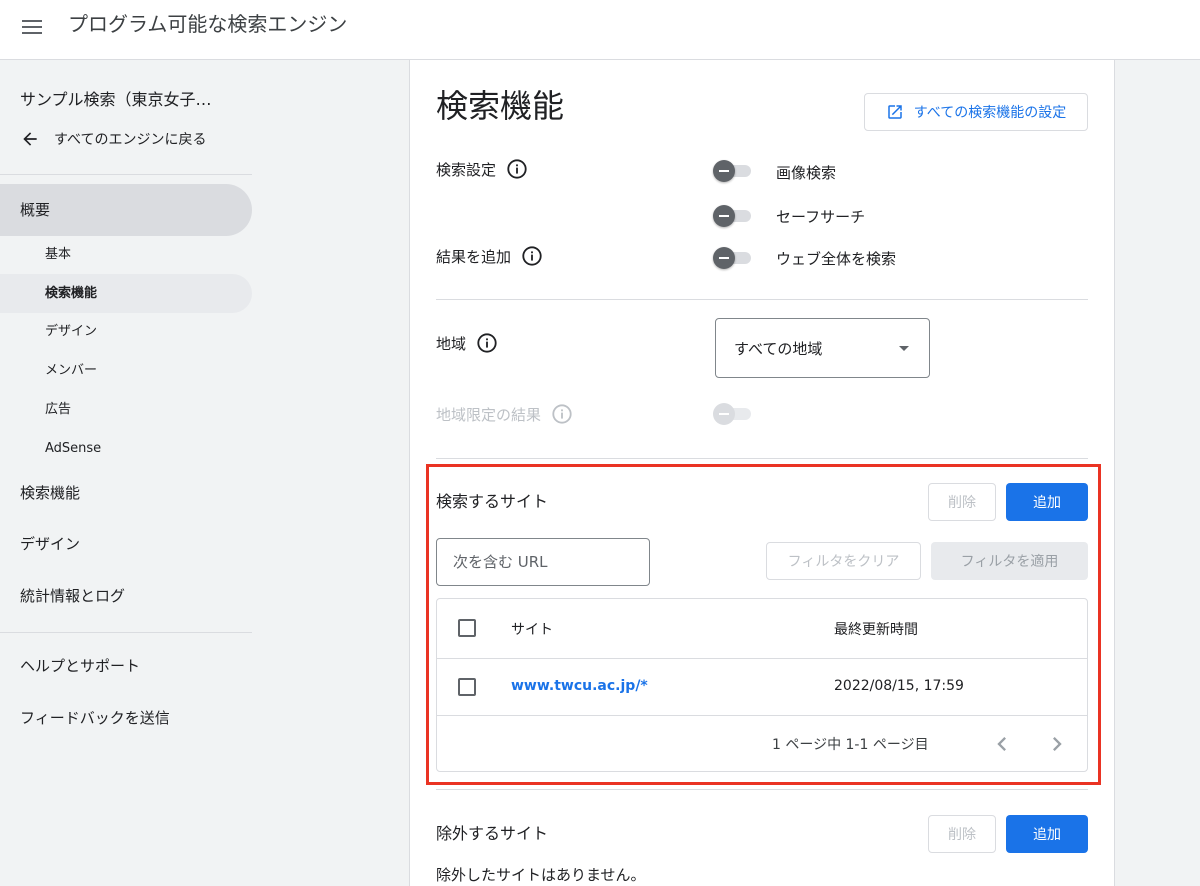 Image resolution: width=1200 pixels, height=886 pixels. What do you see at coordinates (895, 112) in the screenshot?
I see `open-in-new-icon` at bounding box center [895, 112].